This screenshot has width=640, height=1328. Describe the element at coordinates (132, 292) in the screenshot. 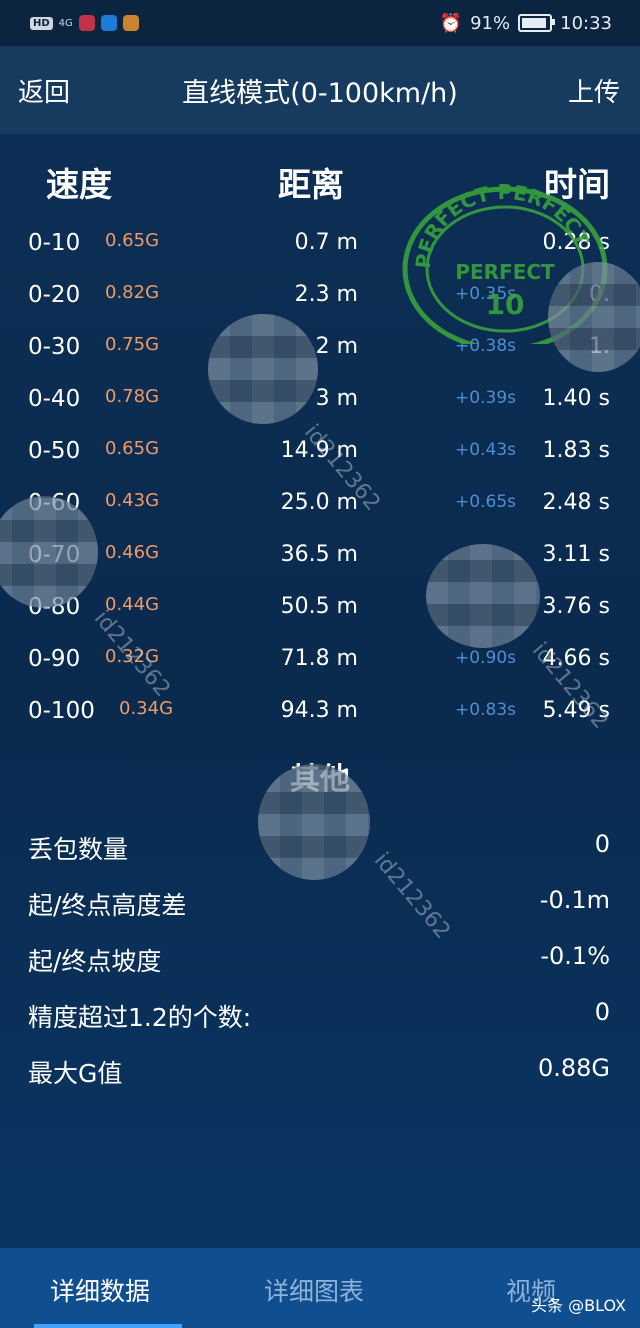

I see `g-value: 0.82G` at that location.